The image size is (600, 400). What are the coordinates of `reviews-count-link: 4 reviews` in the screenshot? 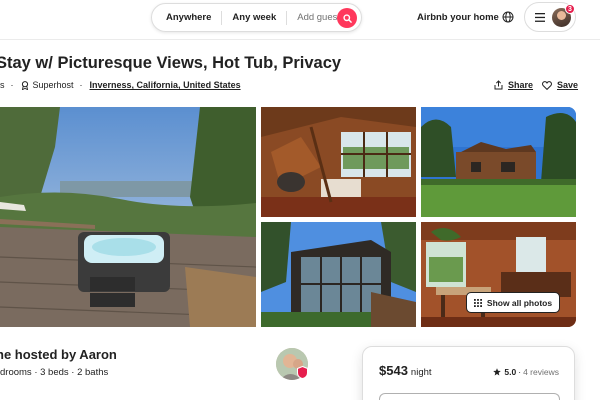 It's located at (541, 372).